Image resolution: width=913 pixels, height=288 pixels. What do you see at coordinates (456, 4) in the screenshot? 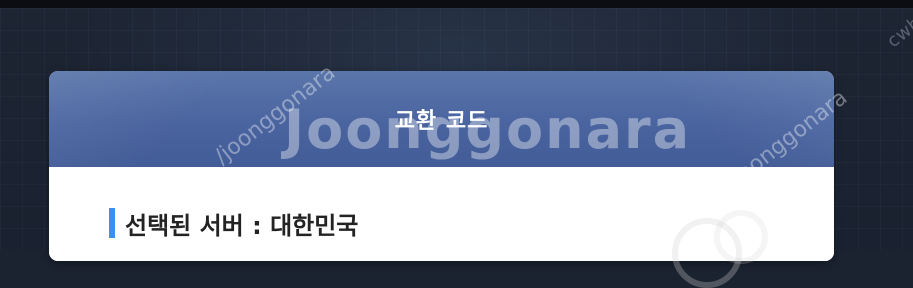
I see `top-strip` at bounding box center [456, 4].